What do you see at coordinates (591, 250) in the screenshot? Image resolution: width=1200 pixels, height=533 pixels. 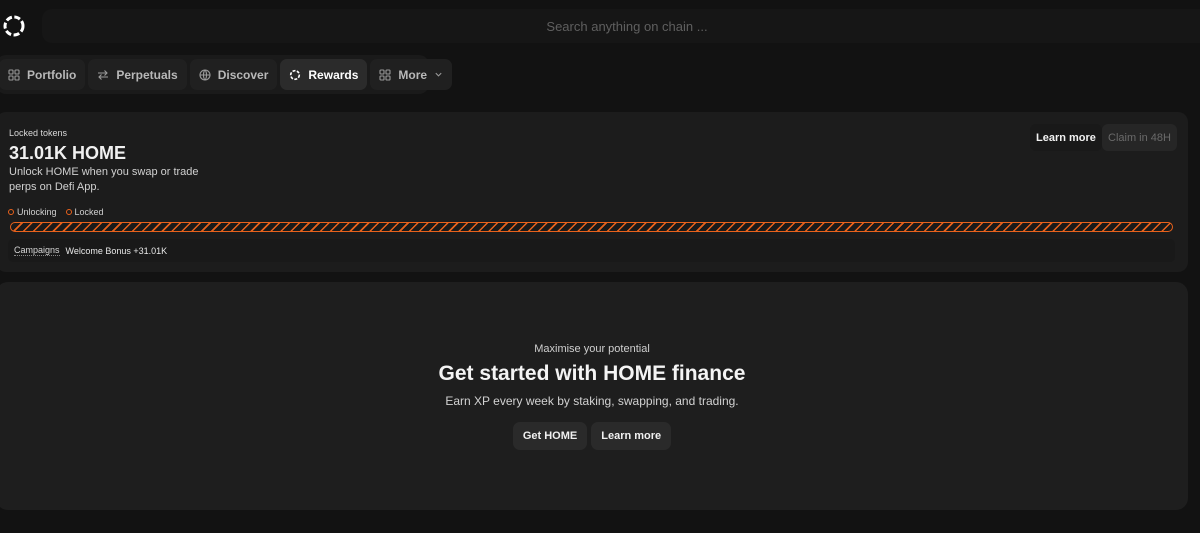 I see `campaign-row: Campaigns Welcome Bonus +31.01K` at bounding box center [591, 250].